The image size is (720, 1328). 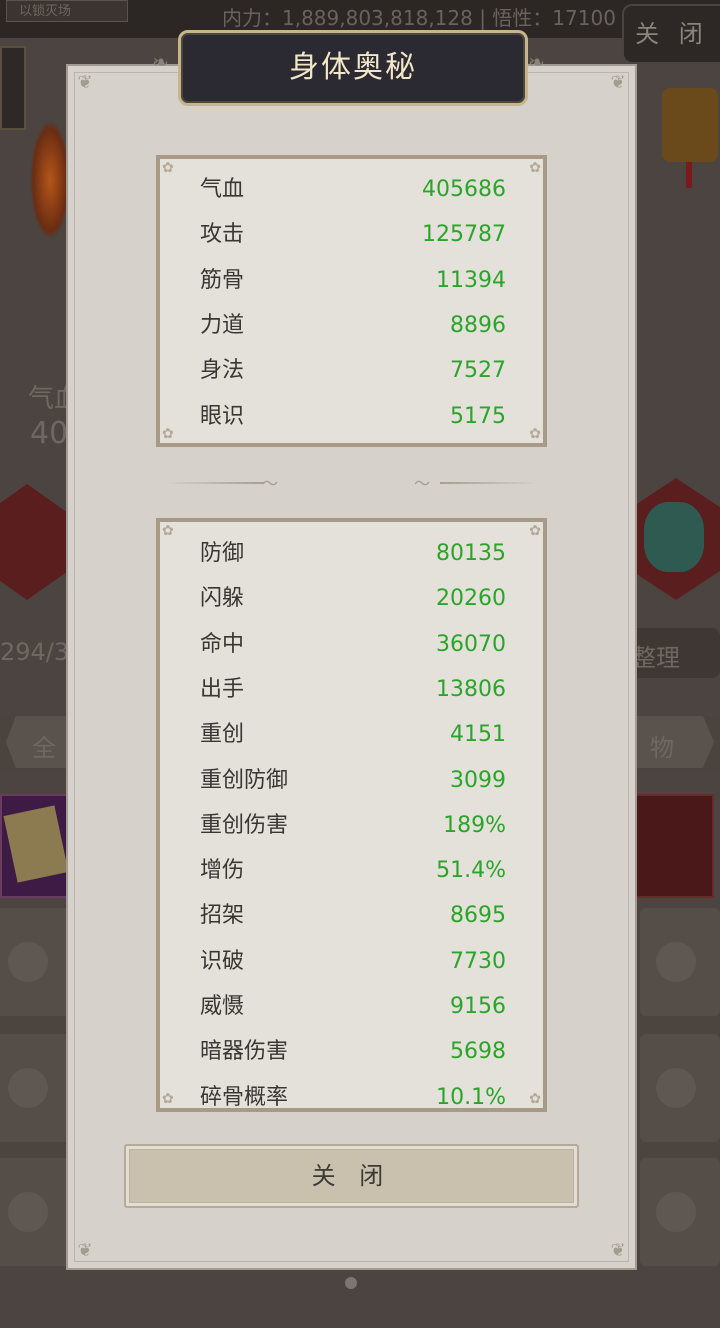 What do you see at coordinates (353, 870) in the screenshot?
I see `stat-row: 增伤 51.4%` at bounding box center [353, 870].